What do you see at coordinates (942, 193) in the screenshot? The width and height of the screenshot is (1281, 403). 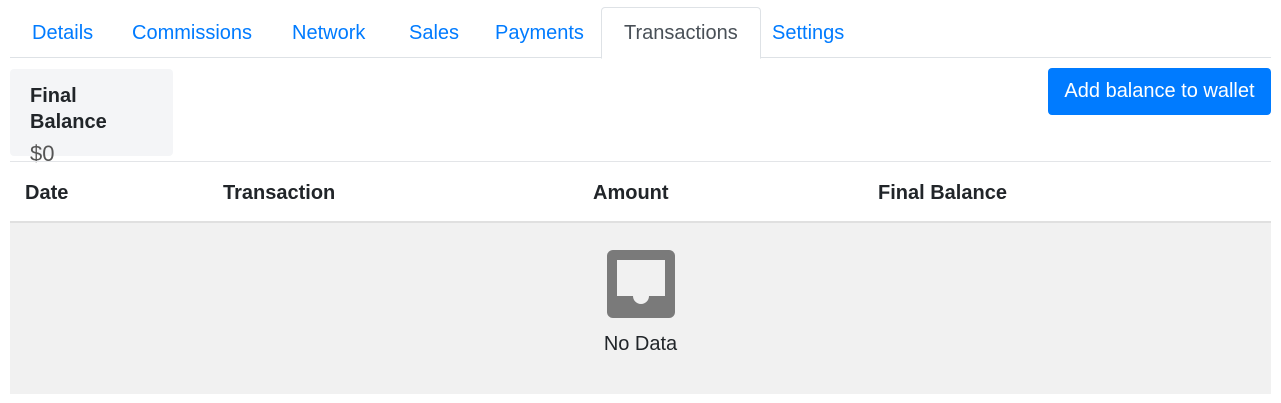 I see `column-header-final-balance: Final Balance` at bounding box center [942, 193].